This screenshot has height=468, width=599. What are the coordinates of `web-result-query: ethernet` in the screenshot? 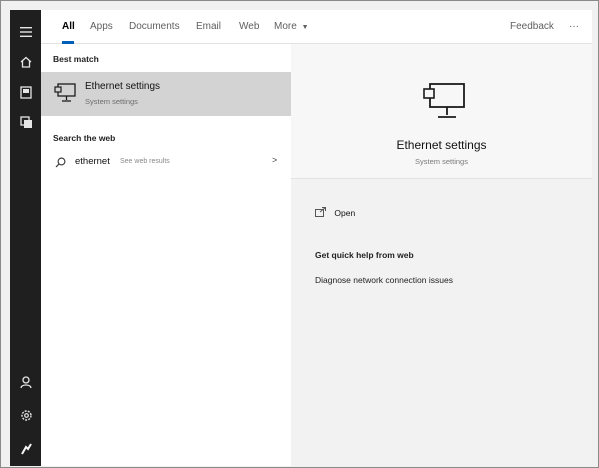 It's located at (92, 161).